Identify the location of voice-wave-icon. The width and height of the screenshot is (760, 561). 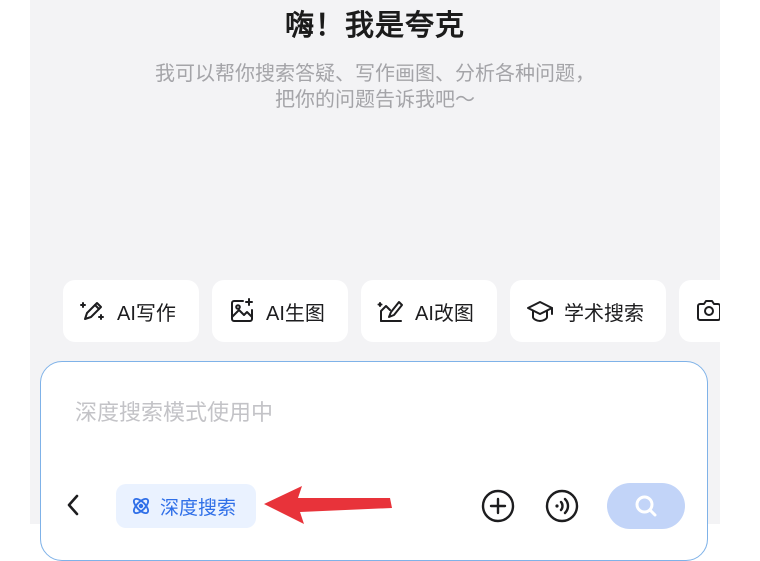
(562, 506).